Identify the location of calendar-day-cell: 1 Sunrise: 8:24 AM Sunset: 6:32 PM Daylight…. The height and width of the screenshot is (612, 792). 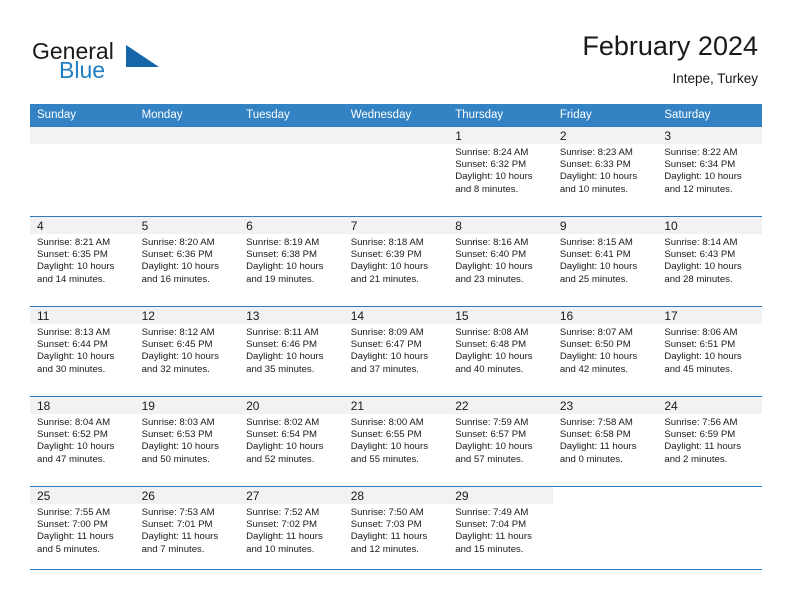
(500, 171).